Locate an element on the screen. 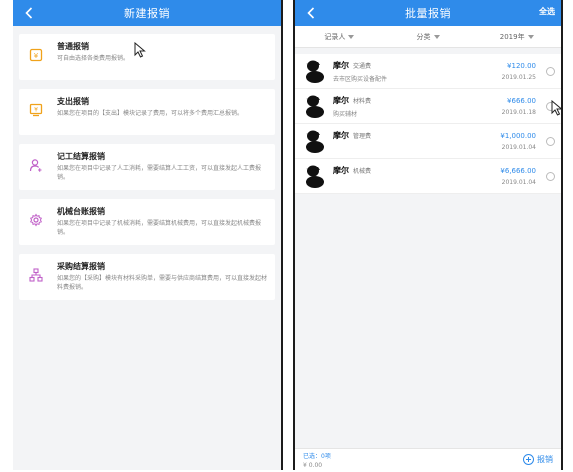 Image resolution: width=573 pixels, height=472 pixels. menu-item-name: 普通报销 is located at coordinates (73, 46).